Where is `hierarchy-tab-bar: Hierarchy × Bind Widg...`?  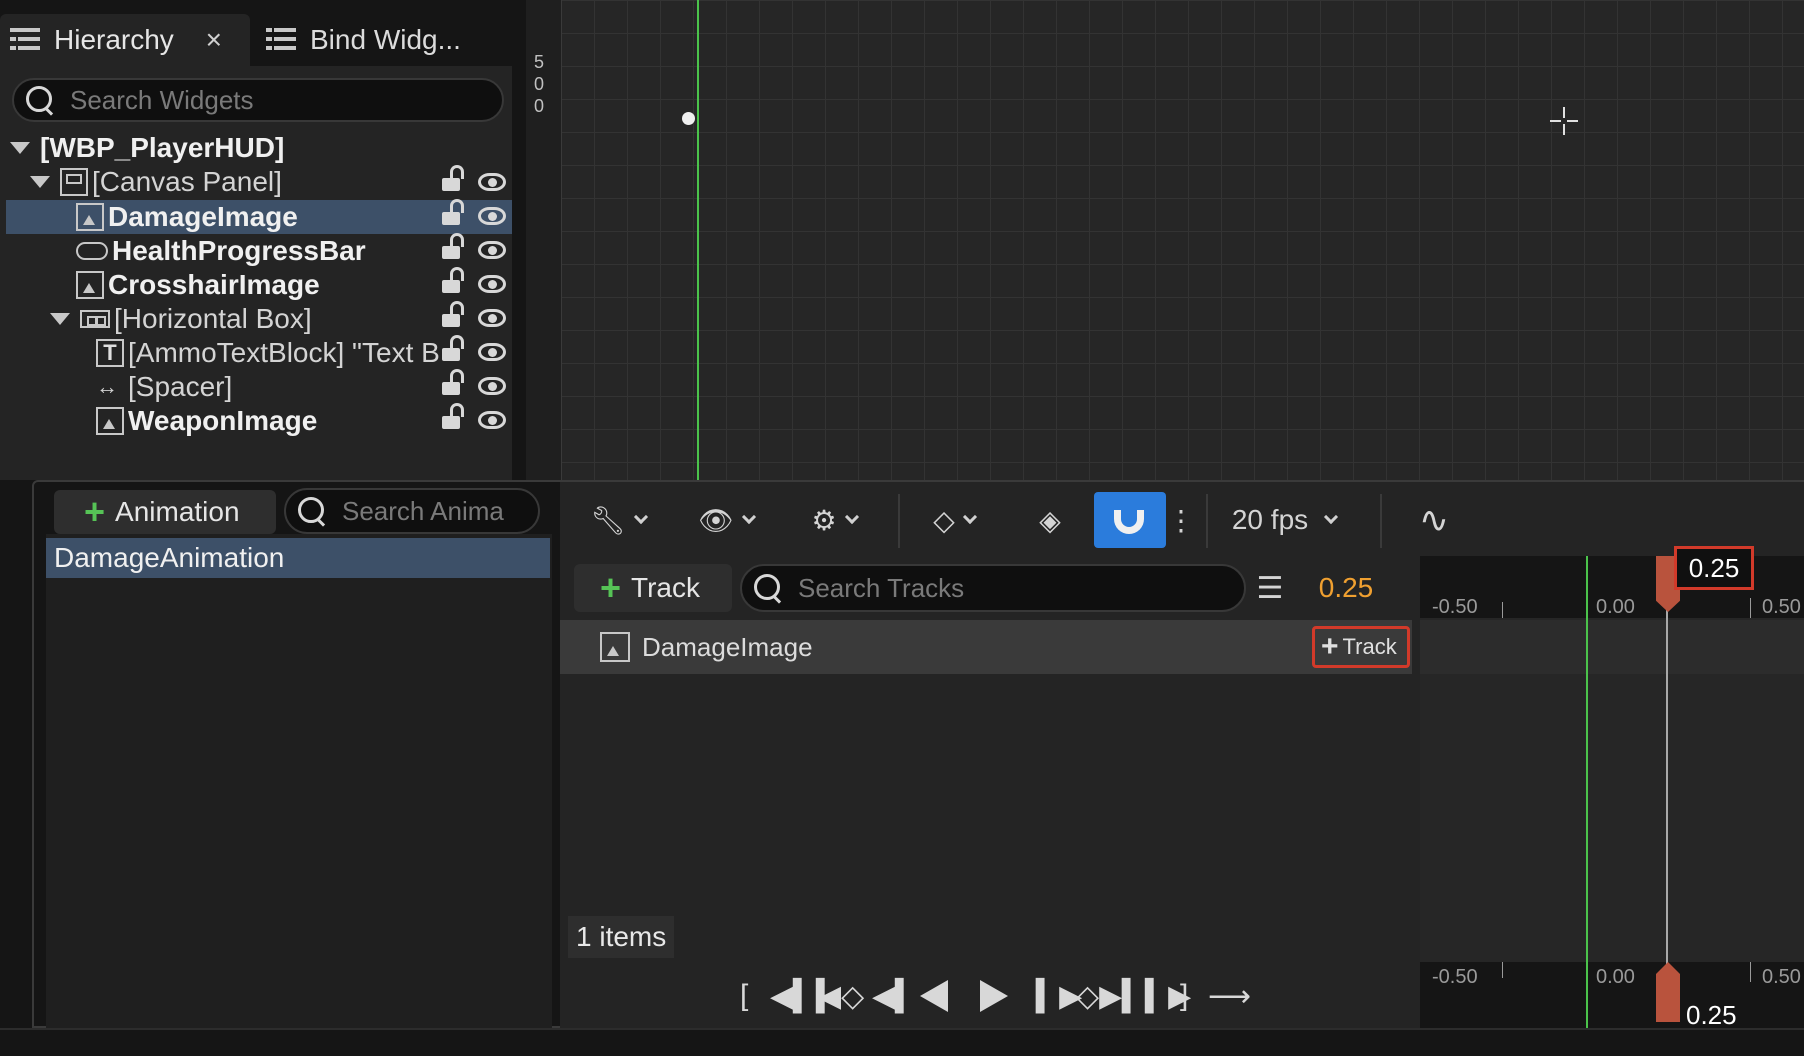 hierarchy-tab-bar: Hierarchy × Bind Widg... is located at coordinates (256, 33).